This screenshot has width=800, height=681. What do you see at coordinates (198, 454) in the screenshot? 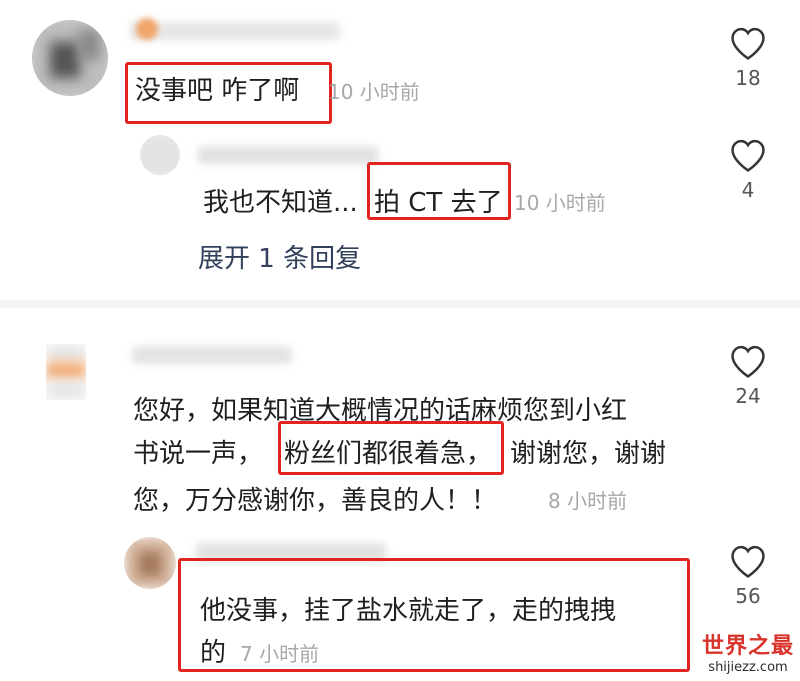
I see `comment-line: 书说一声，` at bounding box center [198, 454].